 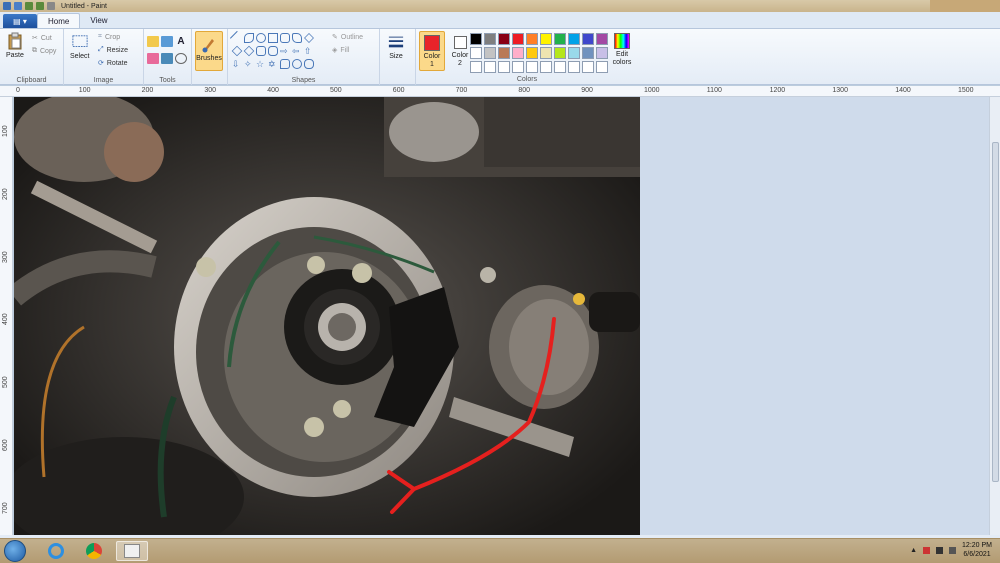 What do you see at coordinates (927, 550) in the screenshot?
I see `action-center-icon` at bounding box center [927, 550].